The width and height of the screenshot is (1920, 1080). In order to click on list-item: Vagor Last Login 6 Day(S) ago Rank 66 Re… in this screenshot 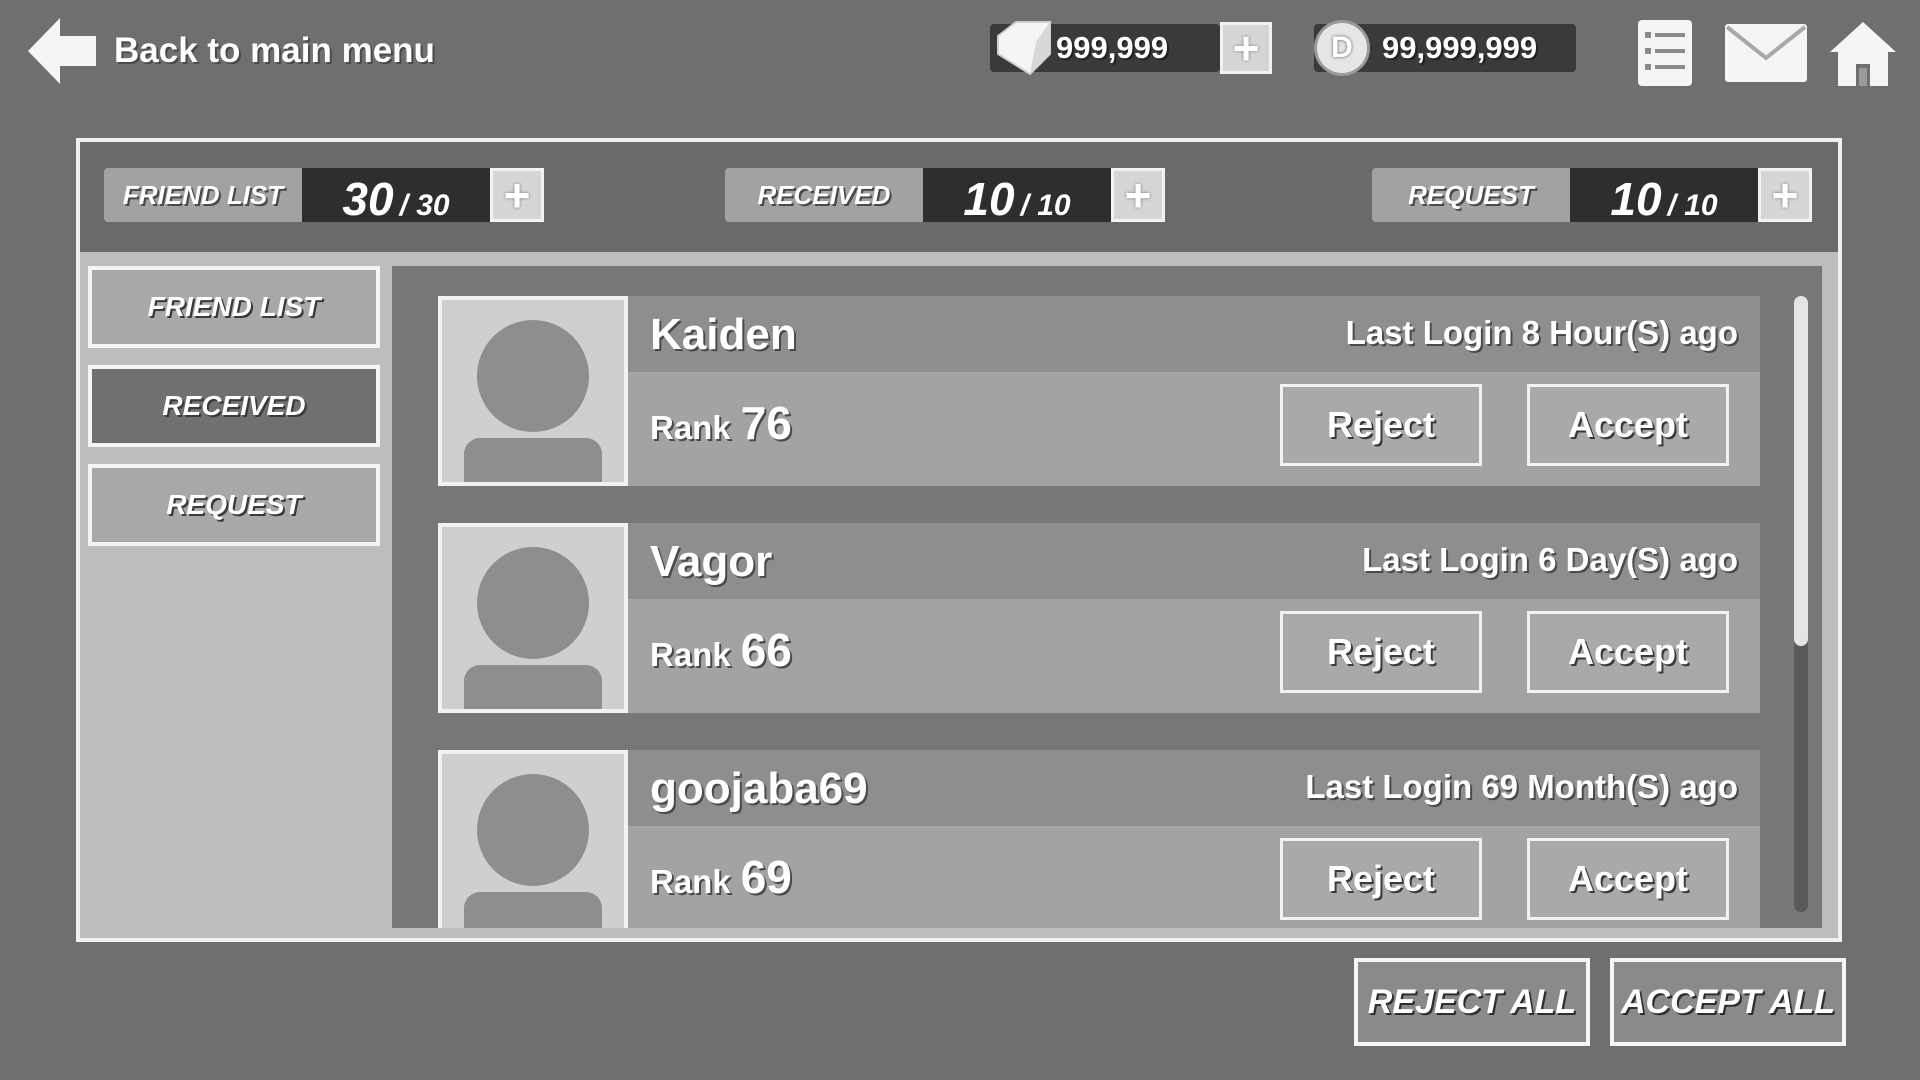, I will do `click(1099, 618)`.